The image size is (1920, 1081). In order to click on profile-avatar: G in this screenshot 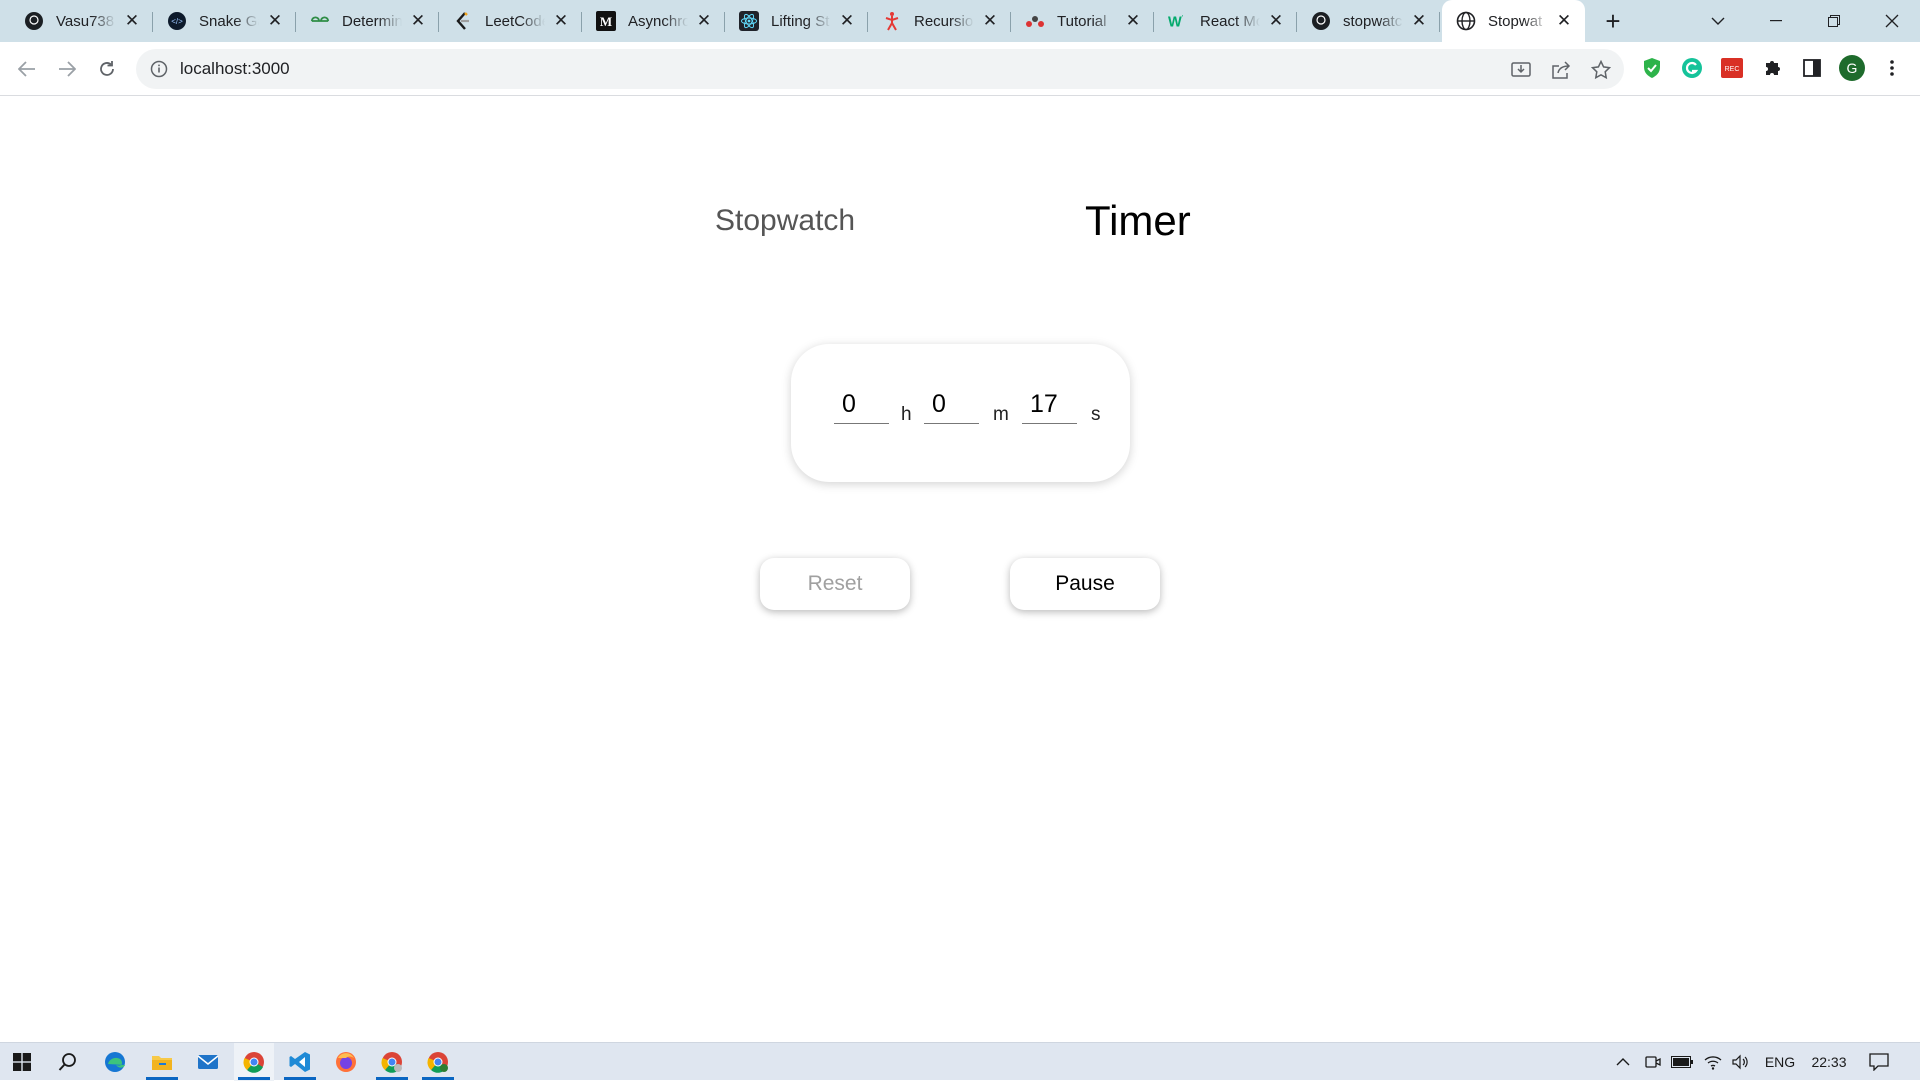, I will do `click(1852, 68)`.